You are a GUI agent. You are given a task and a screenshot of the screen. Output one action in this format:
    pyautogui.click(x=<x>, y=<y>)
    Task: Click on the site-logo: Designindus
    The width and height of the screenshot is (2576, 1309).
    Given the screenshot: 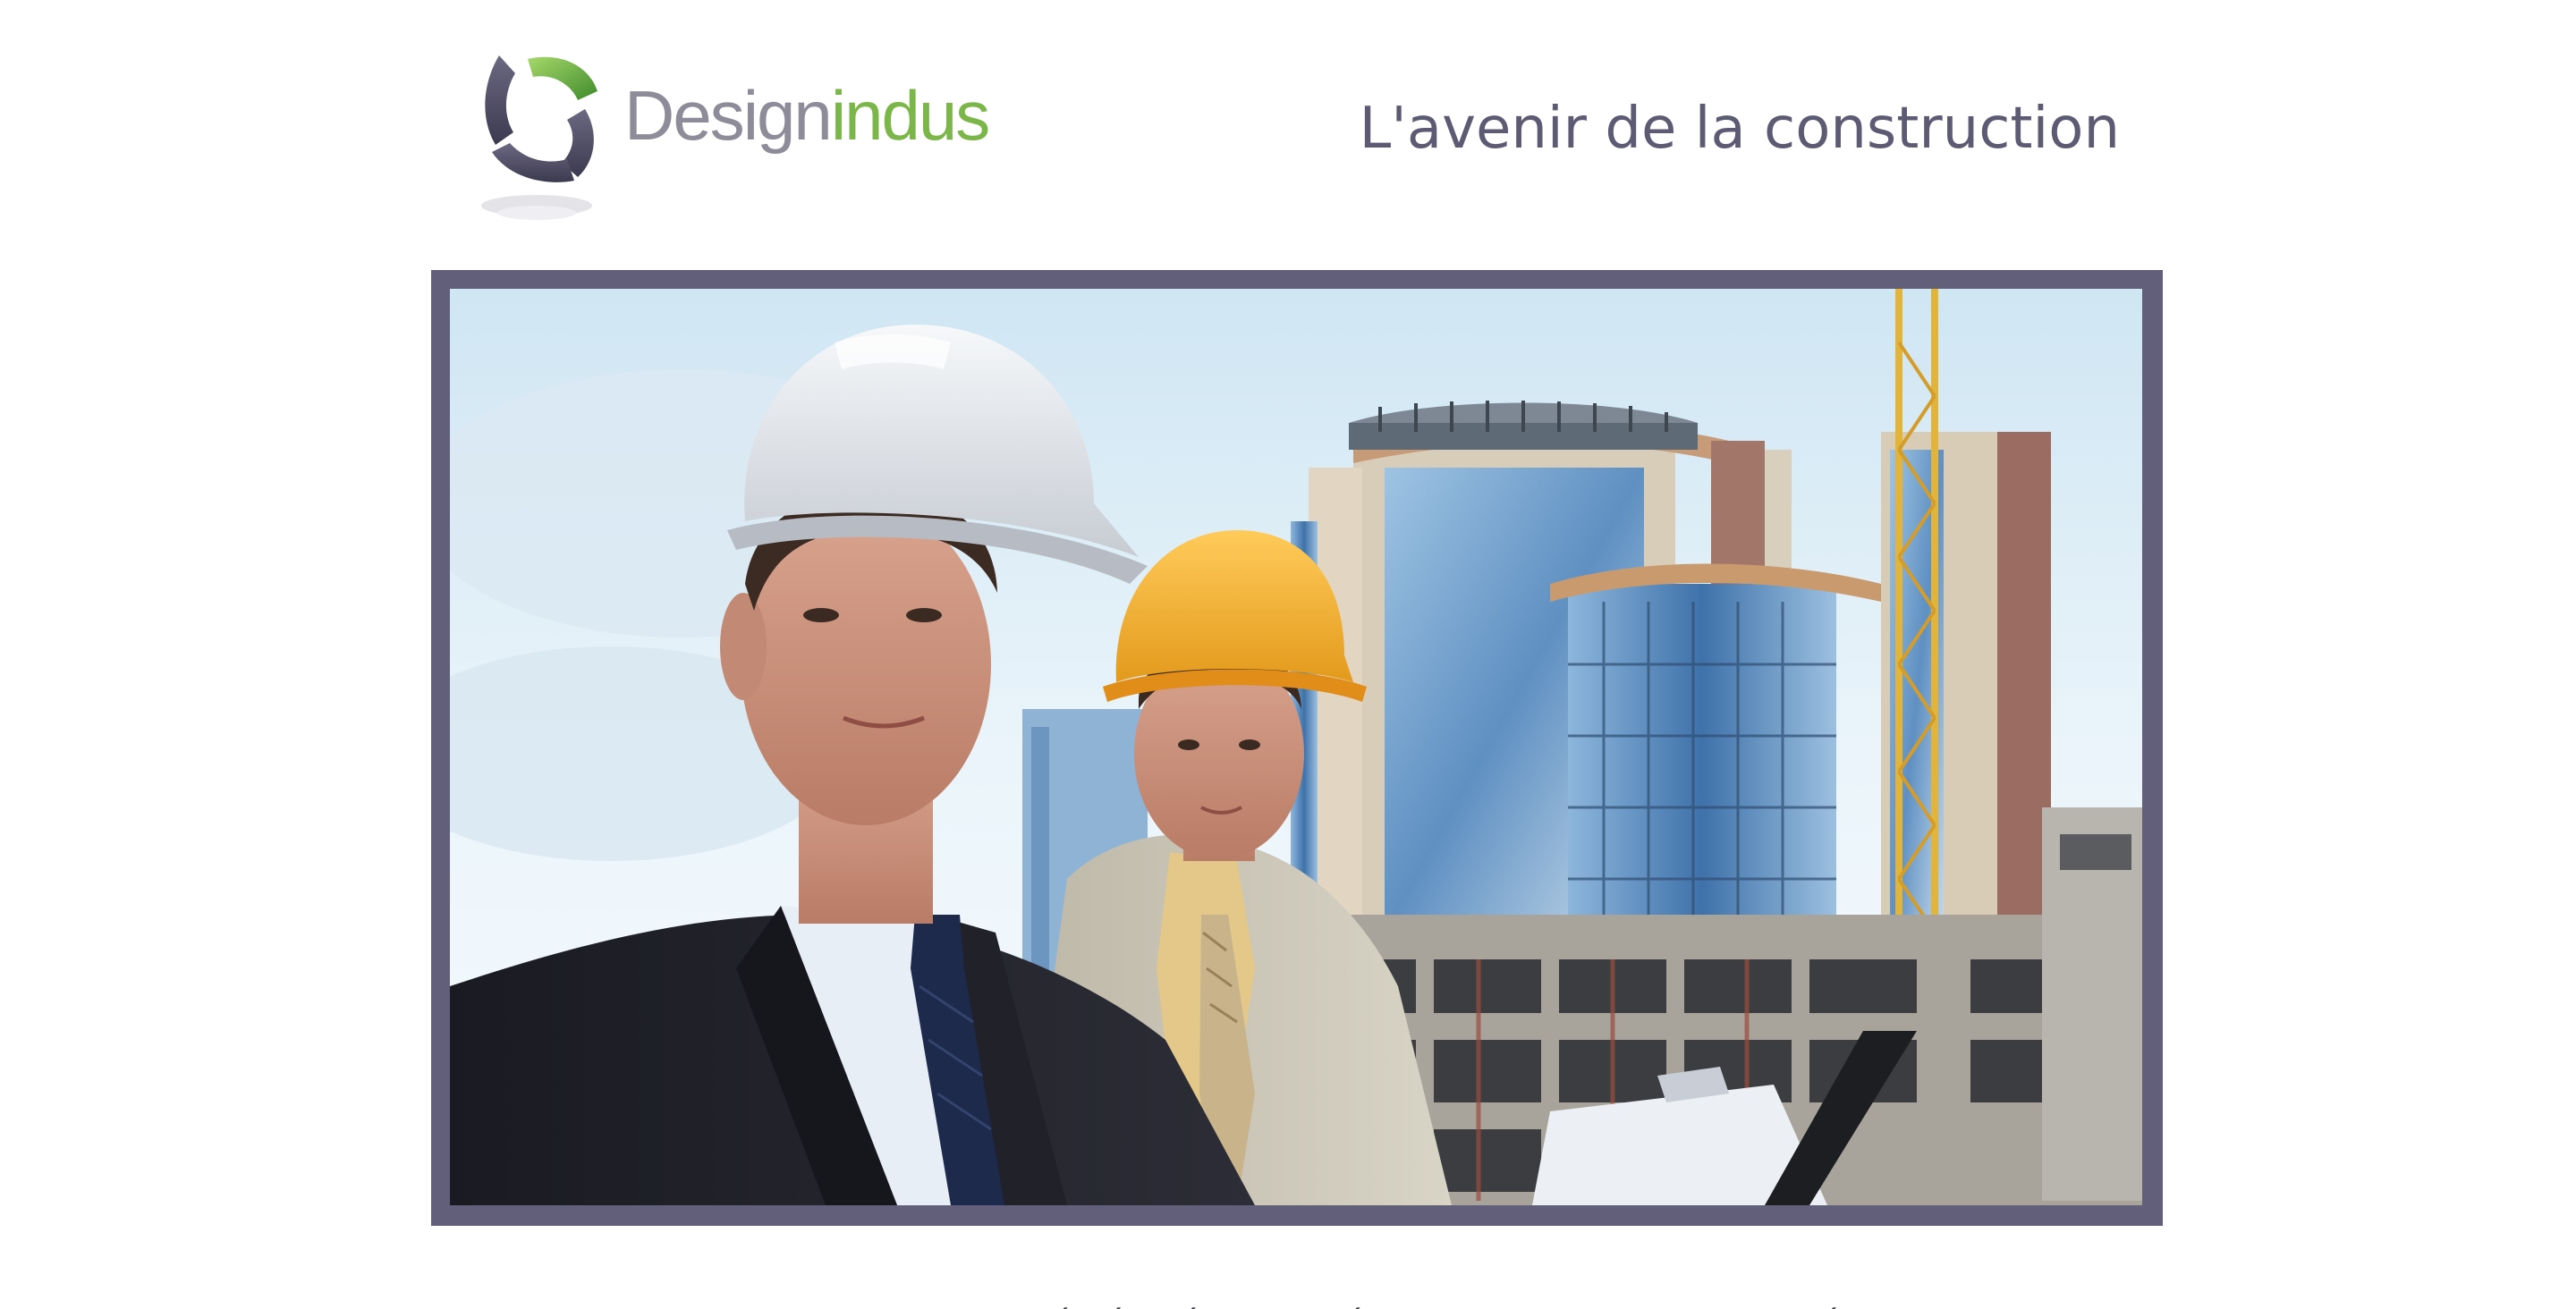 What is the action you would take?
    pyautogui.click(x=732, y=135)
    